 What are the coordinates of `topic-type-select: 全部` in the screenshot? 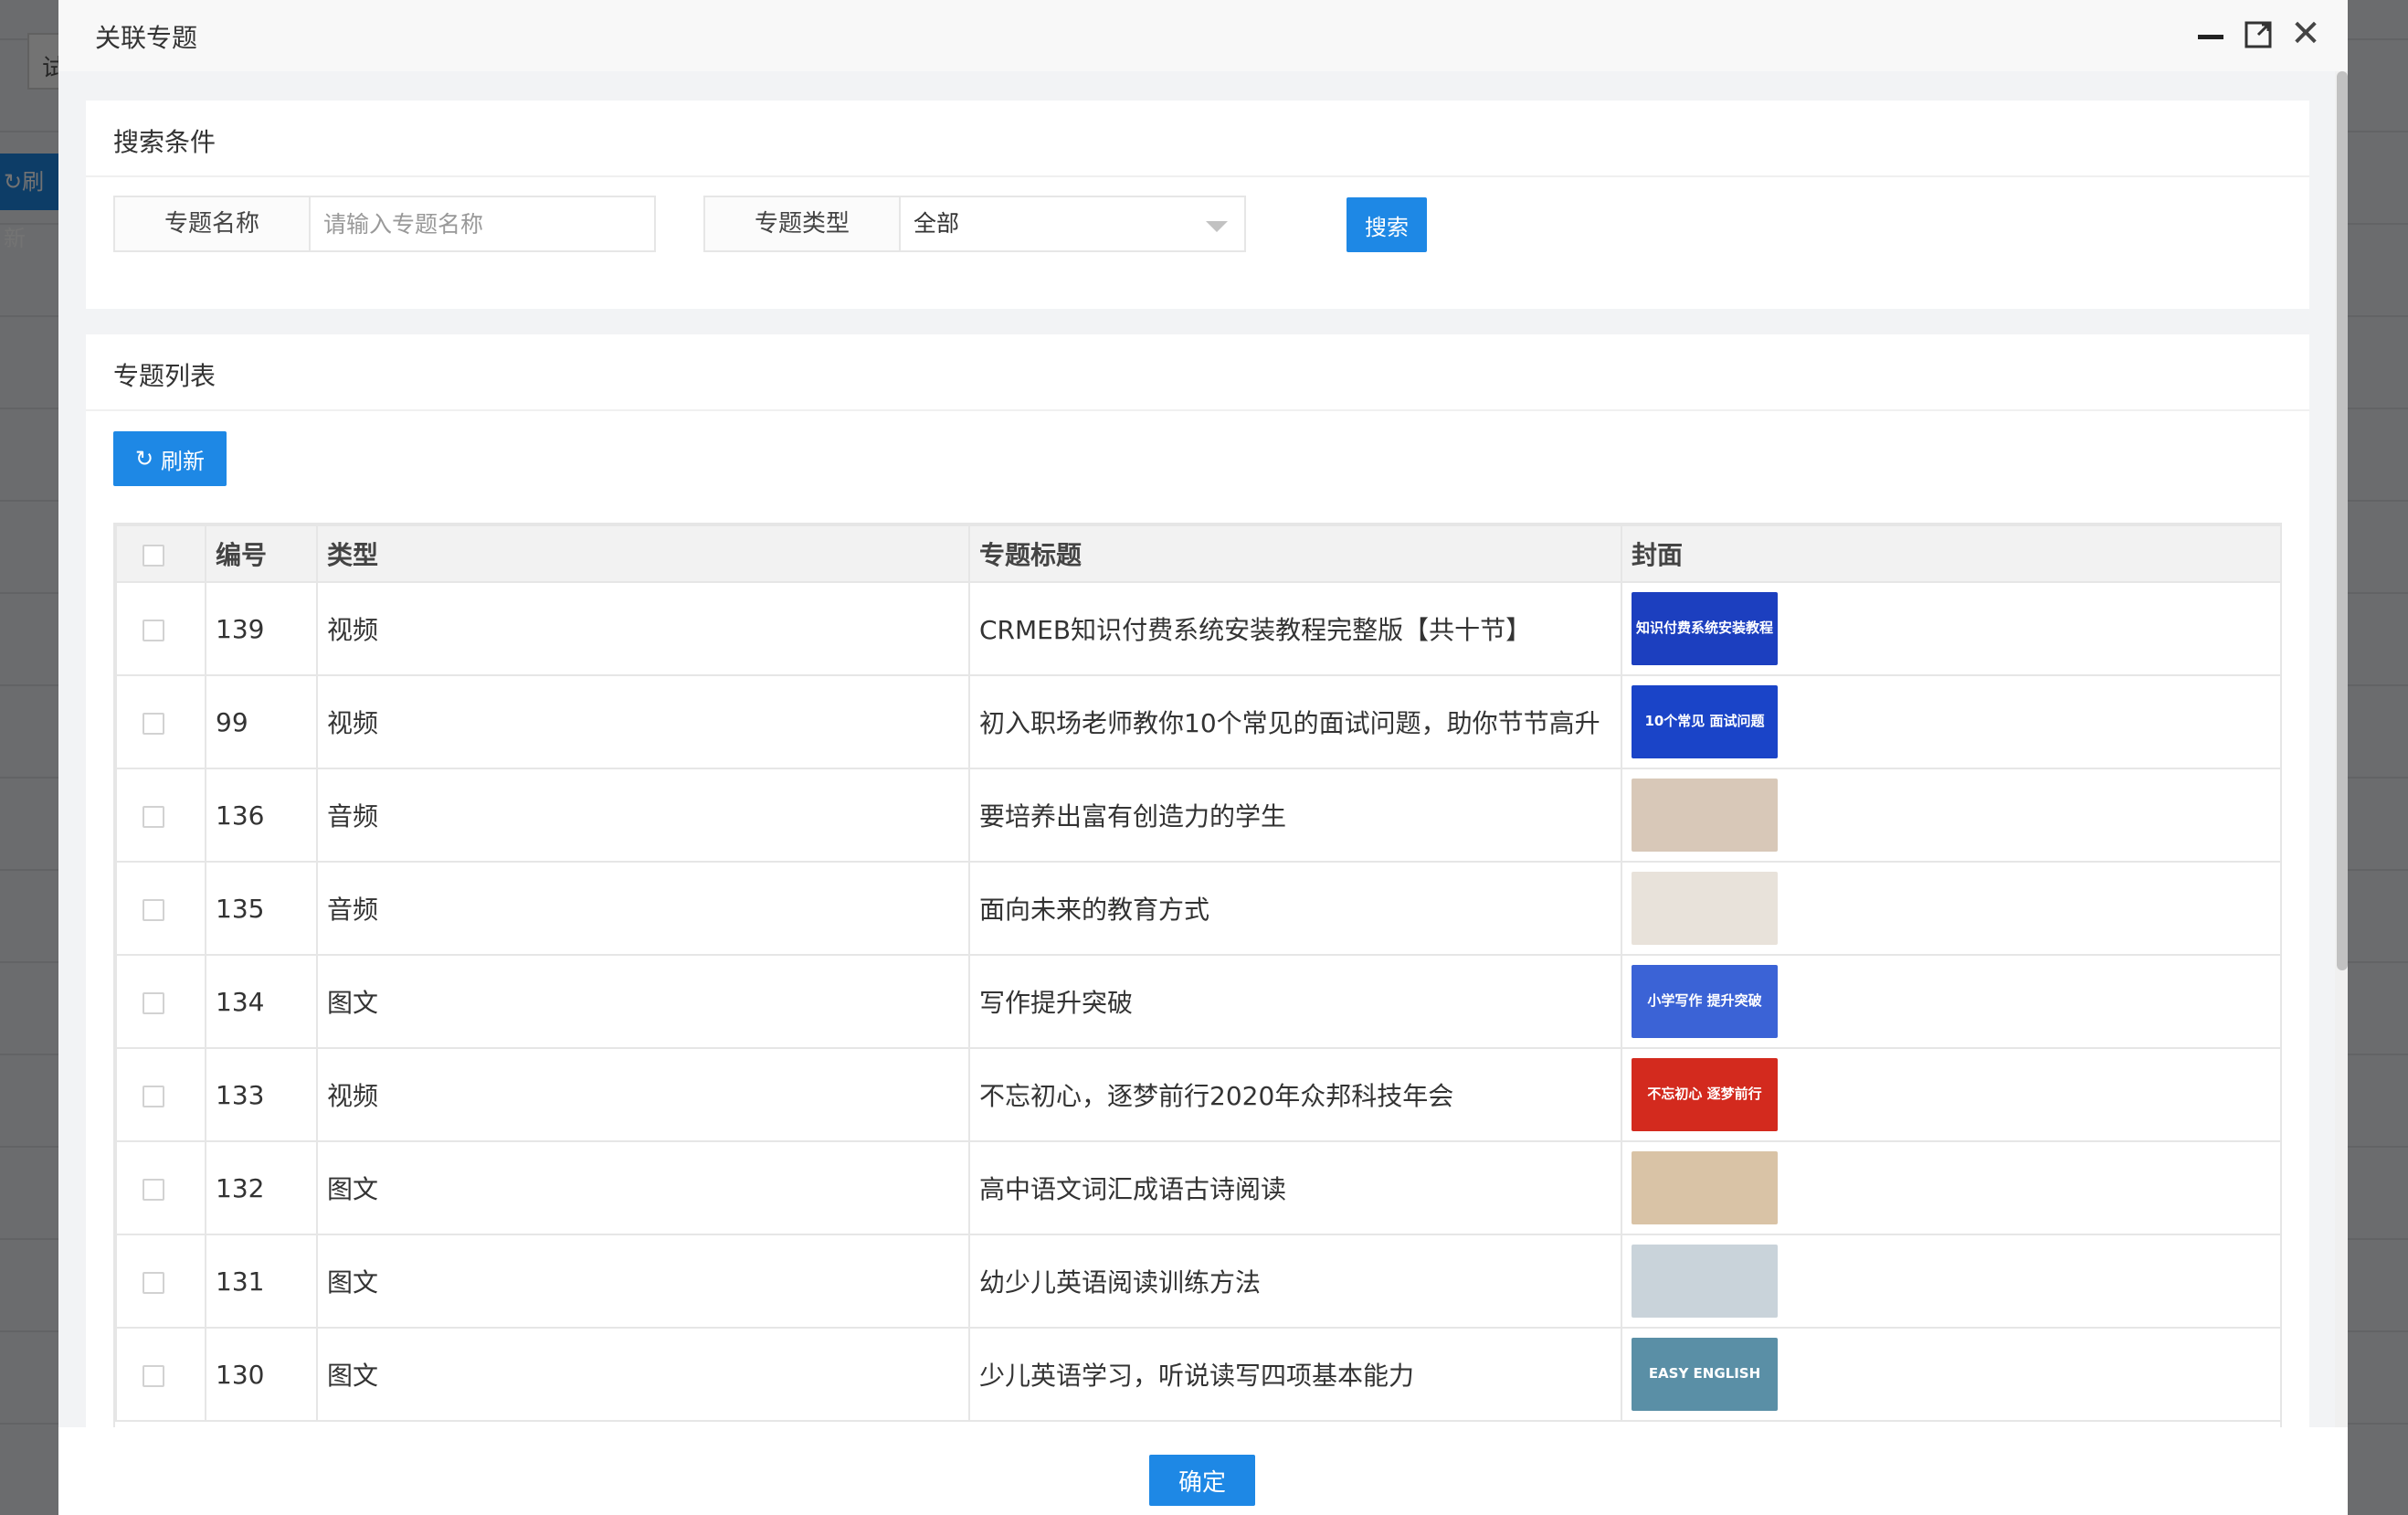 It's located at (1072, 224).